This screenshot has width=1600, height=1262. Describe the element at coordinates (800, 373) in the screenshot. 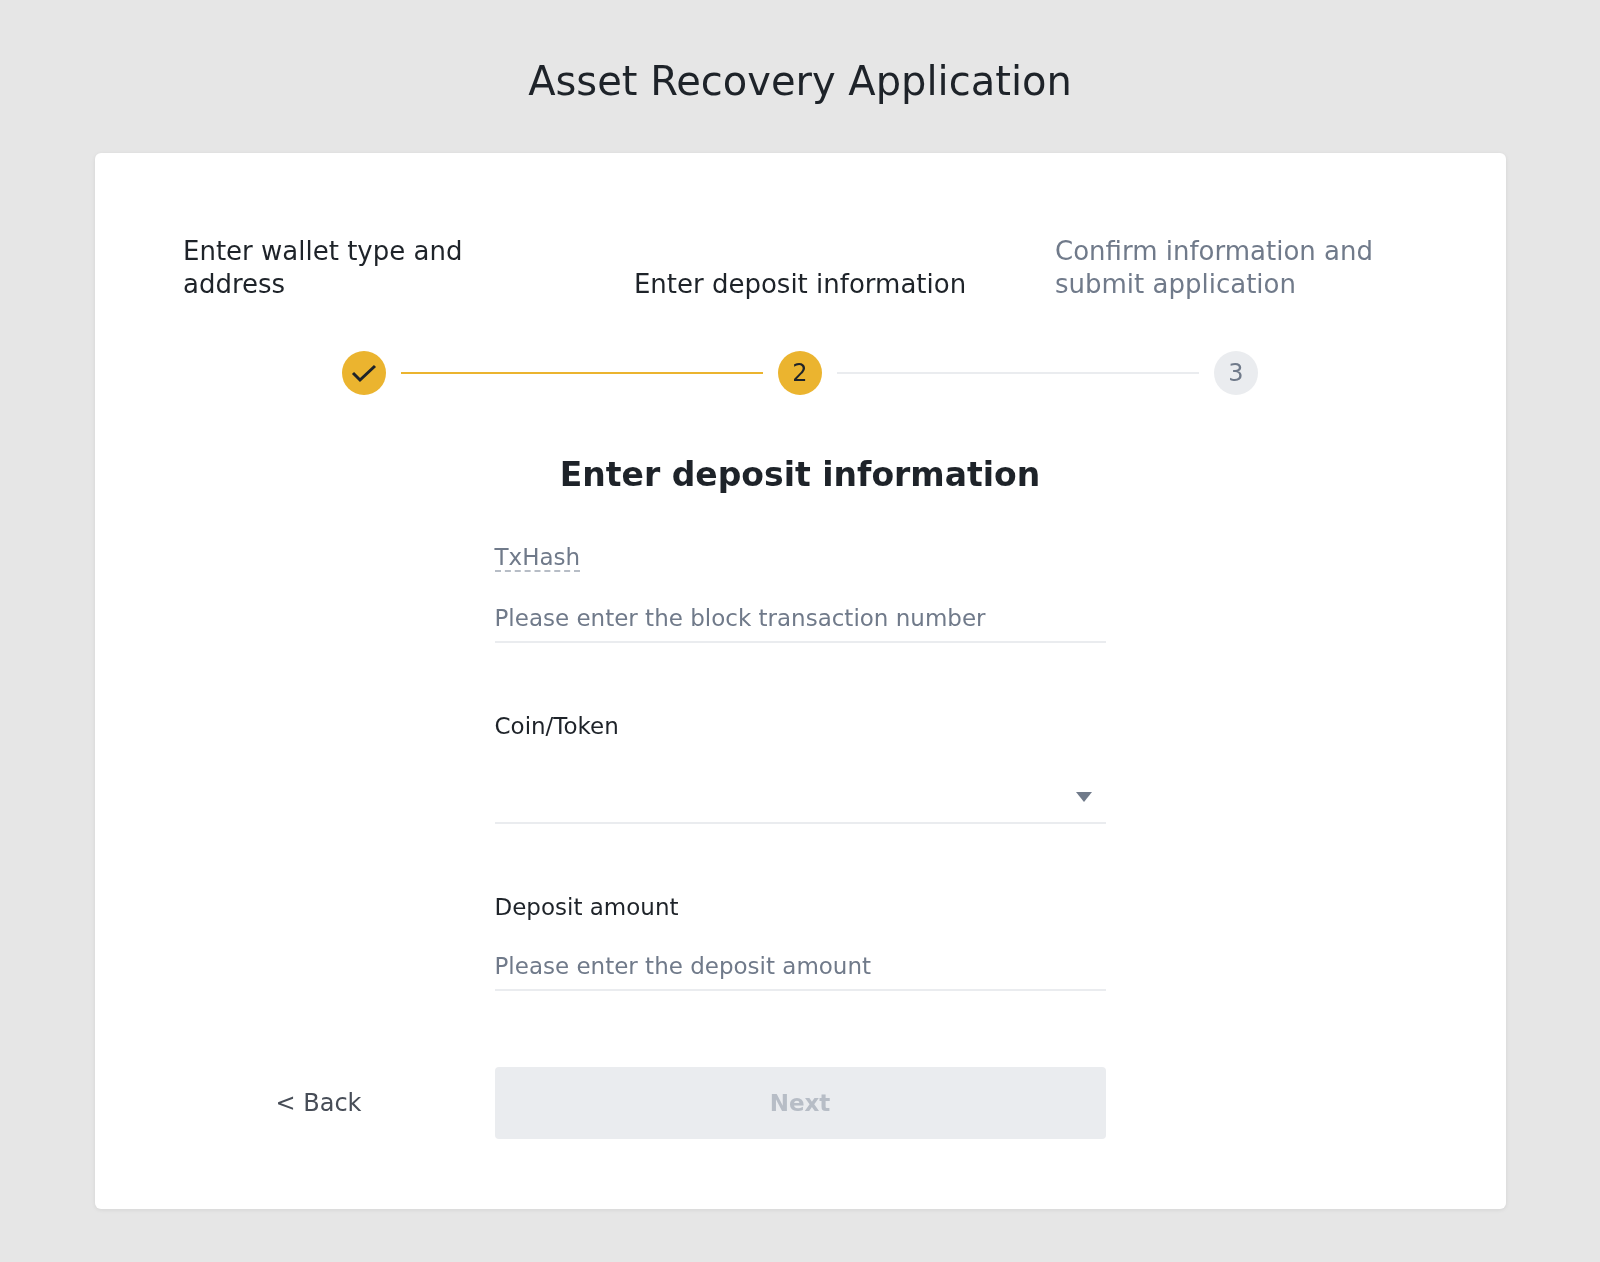

I see `step-number: 2` at that location.